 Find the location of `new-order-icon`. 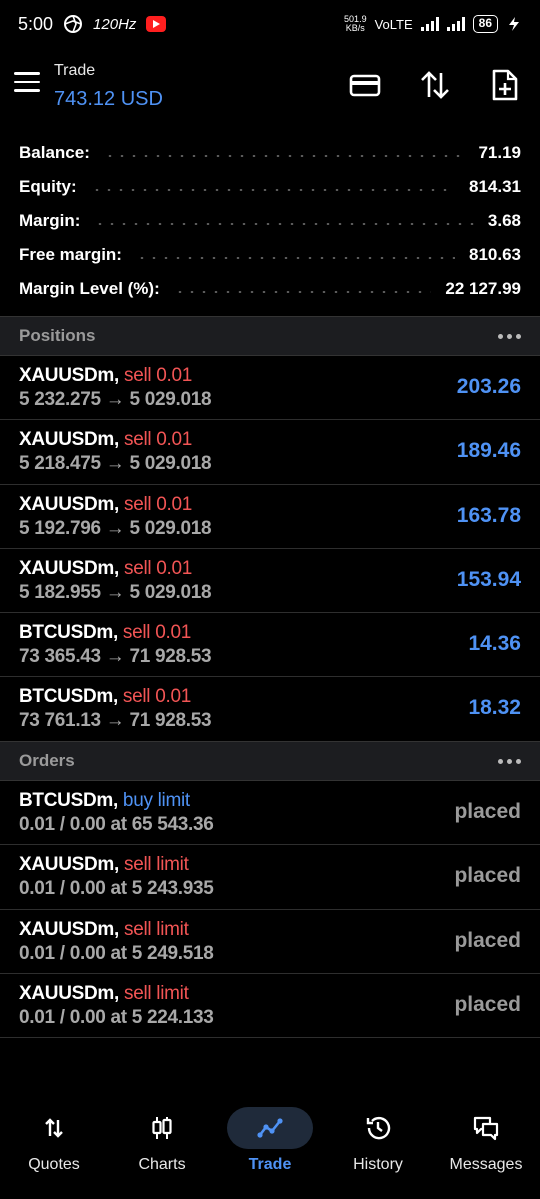

new-order-icon is located at coordinates (505, 85).